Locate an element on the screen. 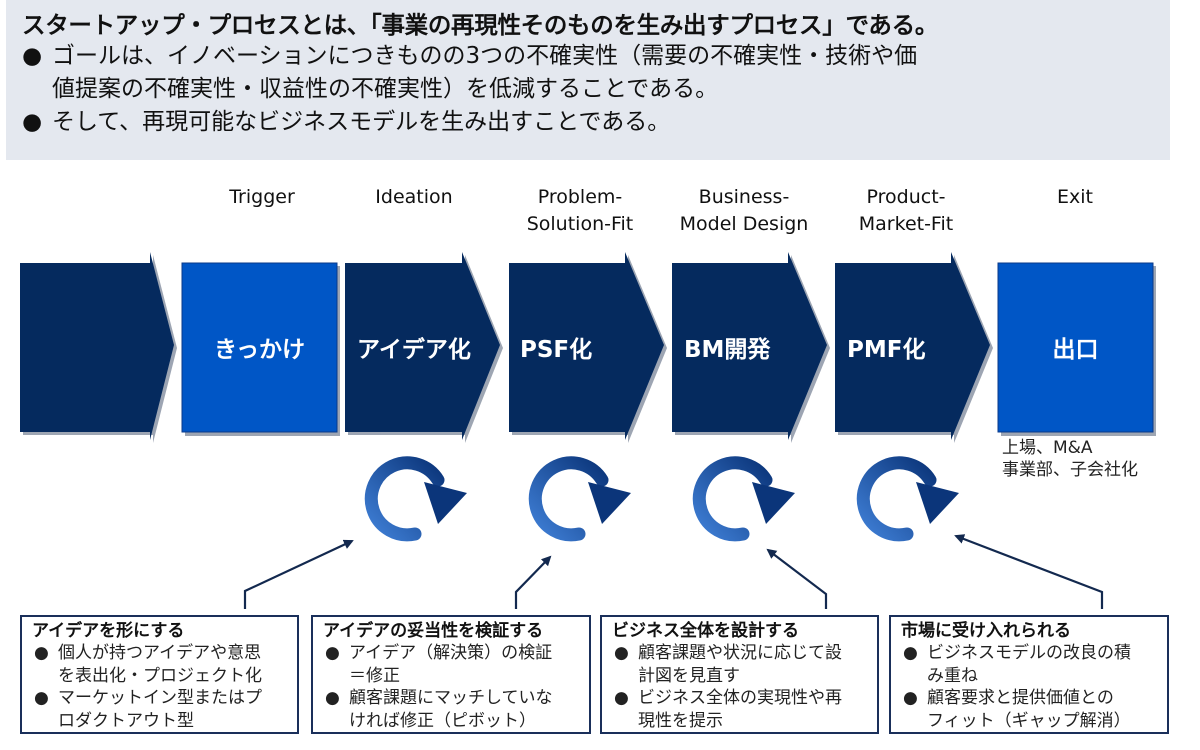 This screenshot has height=750, width=1200. box-bullet-text: ビジネス全体の実現性や再 is located at coordinates (740, 698).